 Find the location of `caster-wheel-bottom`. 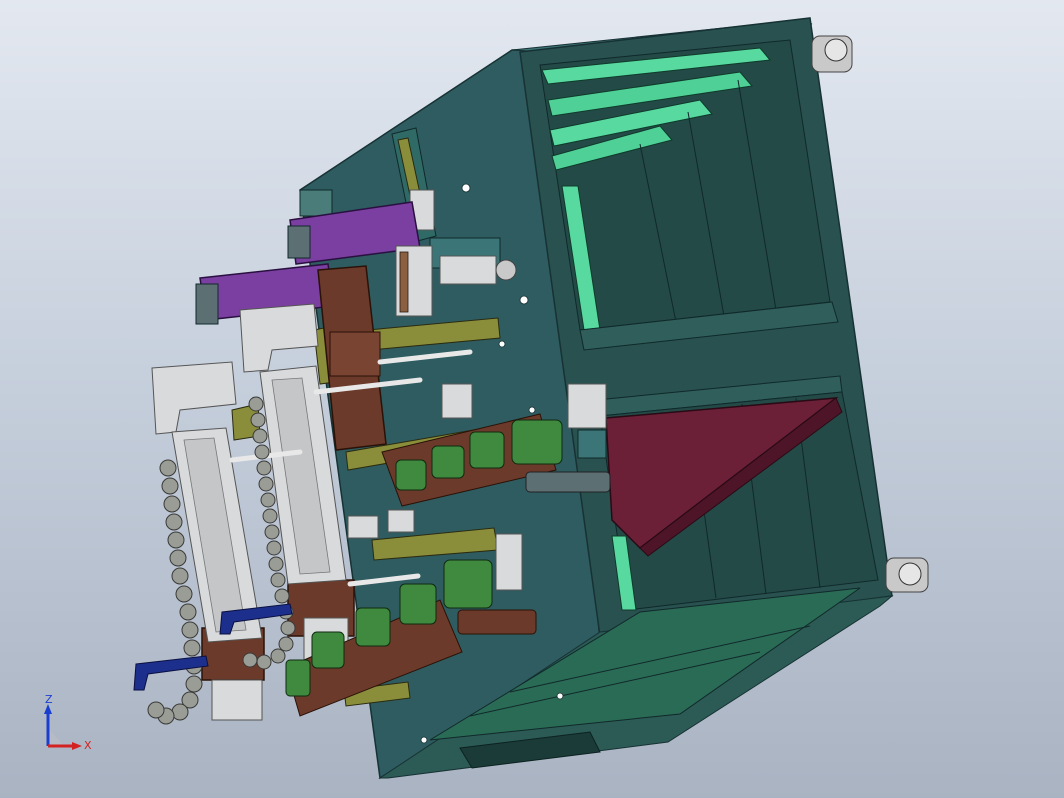

caster-wheel-bottom is located at coordinates (907, 575).